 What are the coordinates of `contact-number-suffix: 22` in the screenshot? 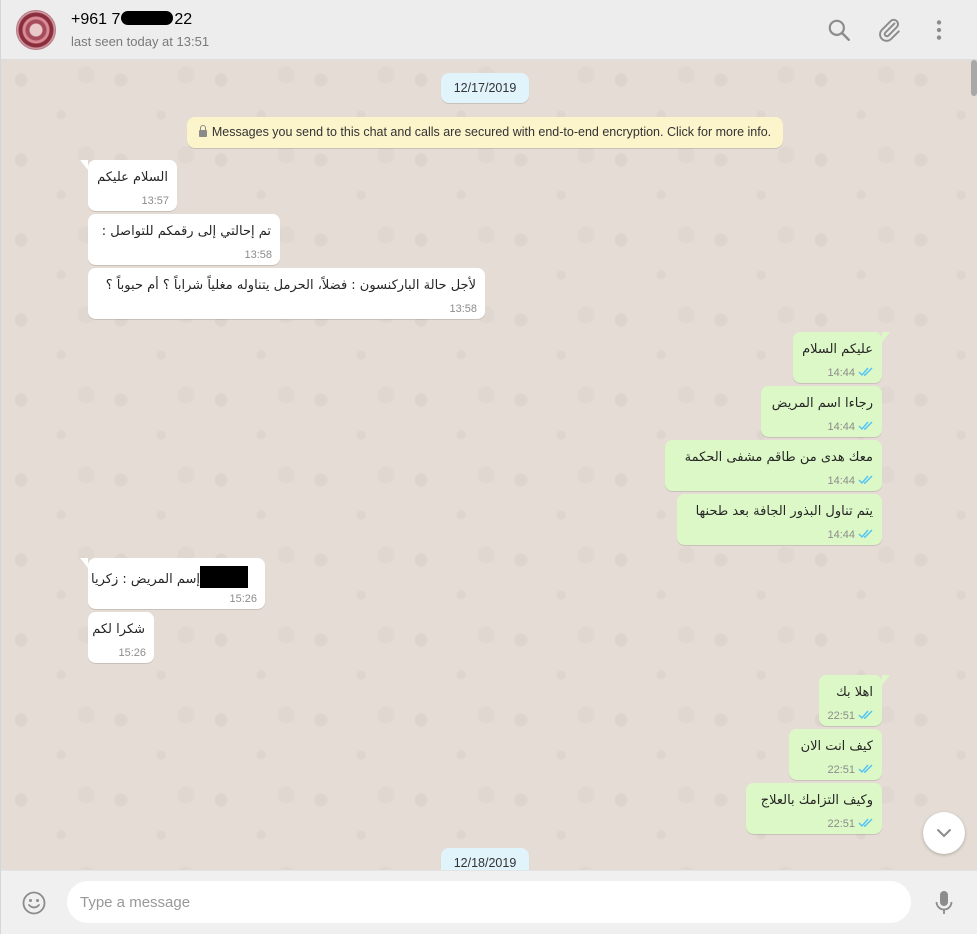 It's located at (183, 19).